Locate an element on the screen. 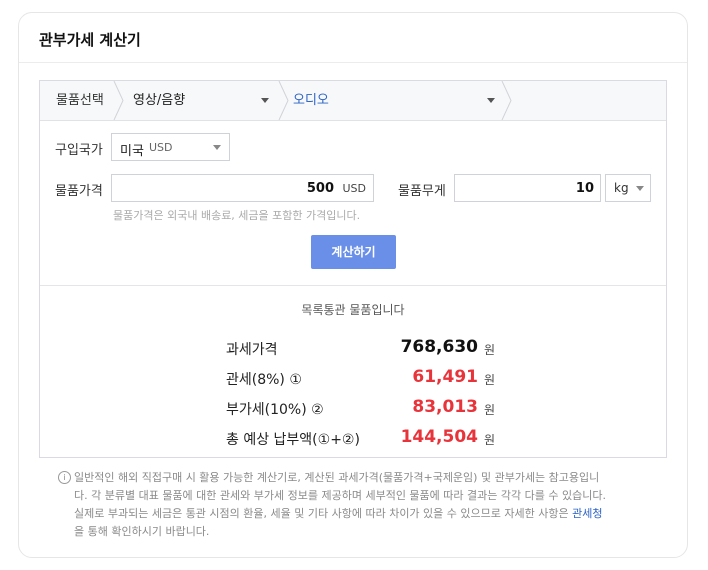 The height and width of the screenshot is (570, 708). page-title: 관부가세 계산기 is located at coordinates (90, 40).